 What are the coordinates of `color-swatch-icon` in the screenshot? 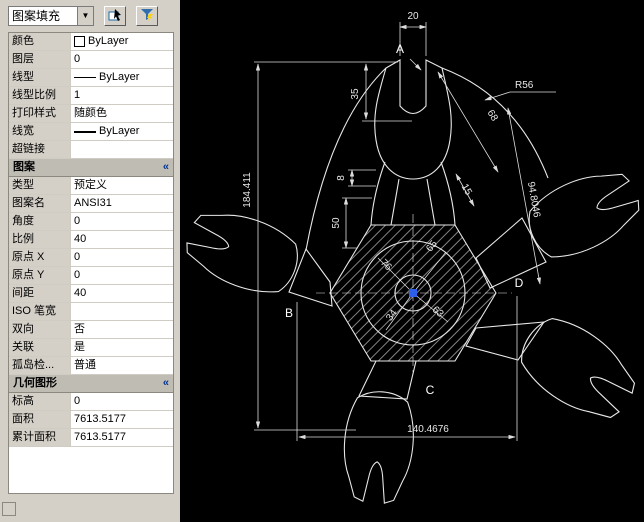 It's located at (79, 41).